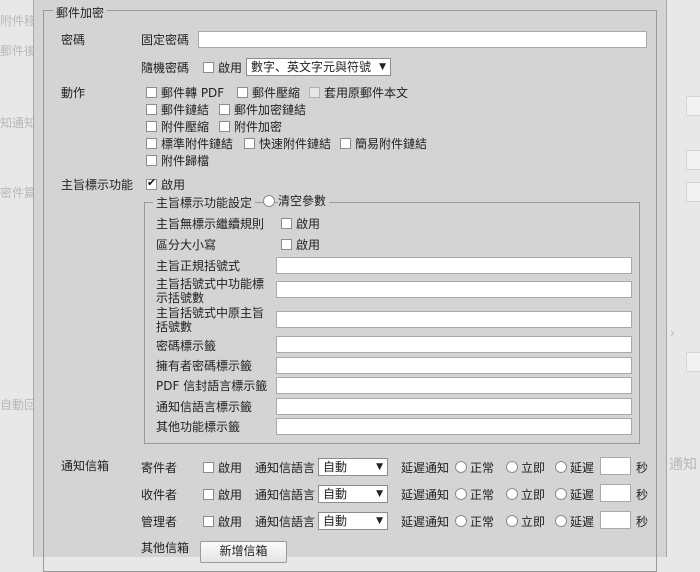 Image resolution: width=700 pixels, height=572 pixels. I want to click on notify-lang-label: 通知信語言, so click(285, 522).